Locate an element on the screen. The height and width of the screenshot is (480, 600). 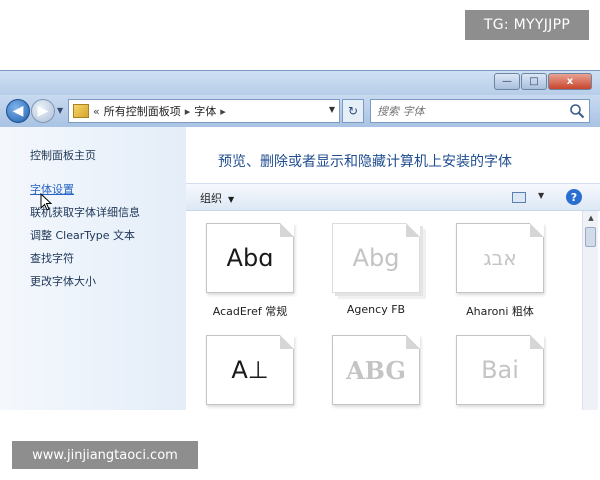
font-sample: A⊥ is located at coordinates (250, 370).